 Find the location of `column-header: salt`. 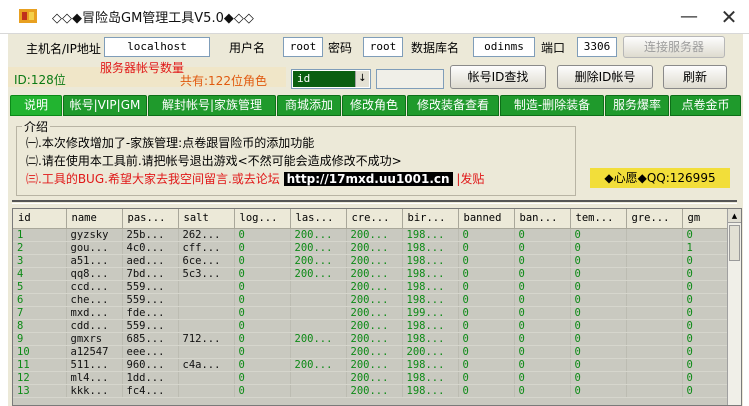

column-header: salt is located at coordinates (206, 219).